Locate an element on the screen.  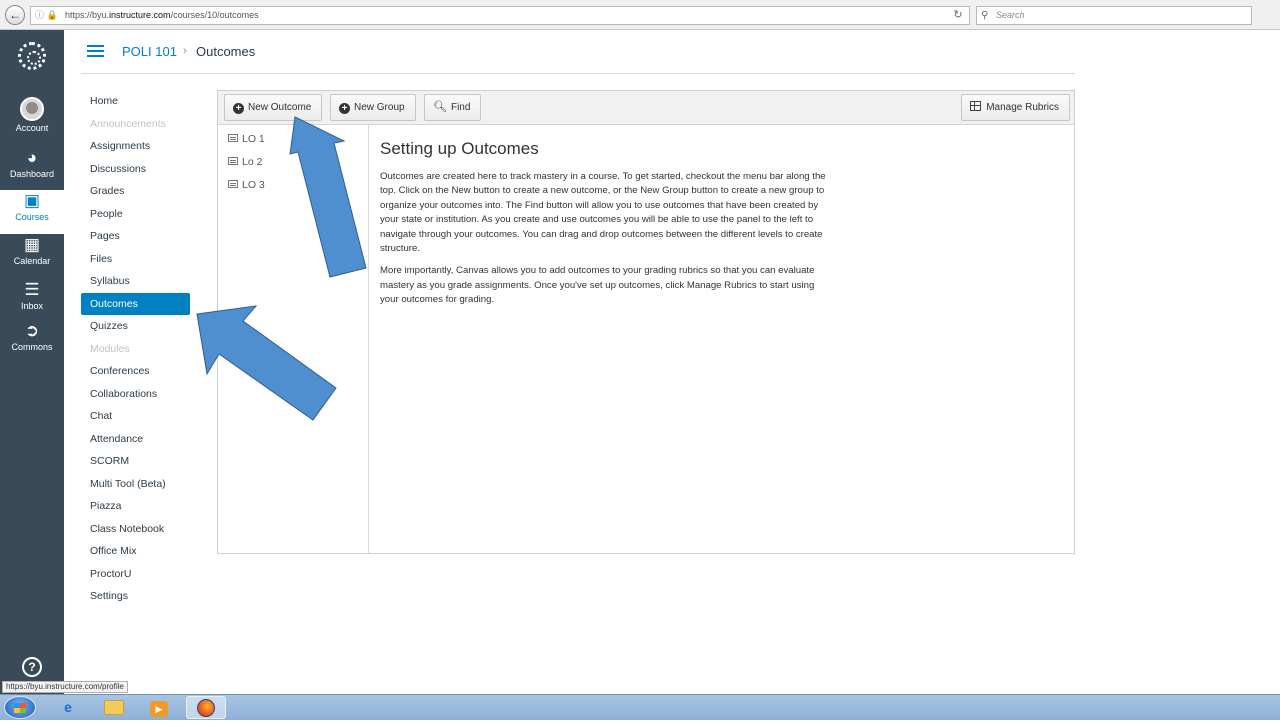
outcome-label: Lo 2 is located at coordinates (252, 162).